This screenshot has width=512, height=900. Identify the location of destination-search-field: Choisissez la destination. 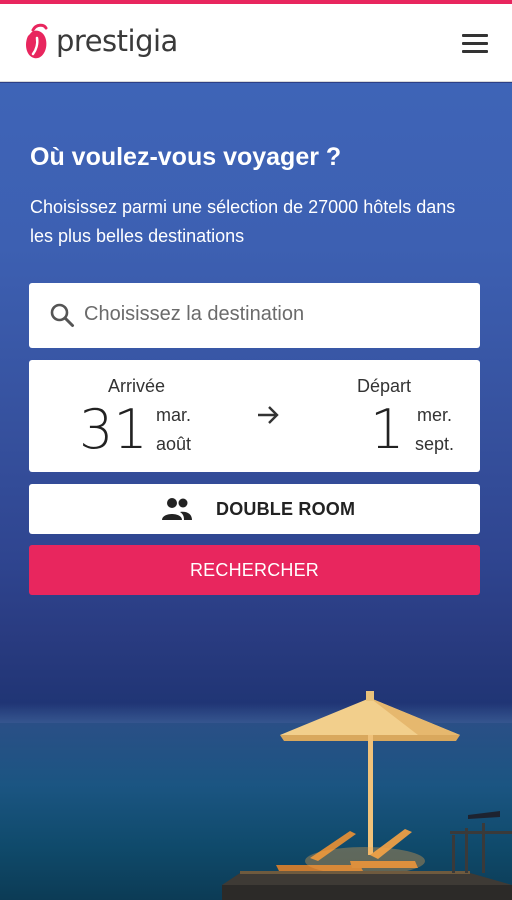
(254, 315).